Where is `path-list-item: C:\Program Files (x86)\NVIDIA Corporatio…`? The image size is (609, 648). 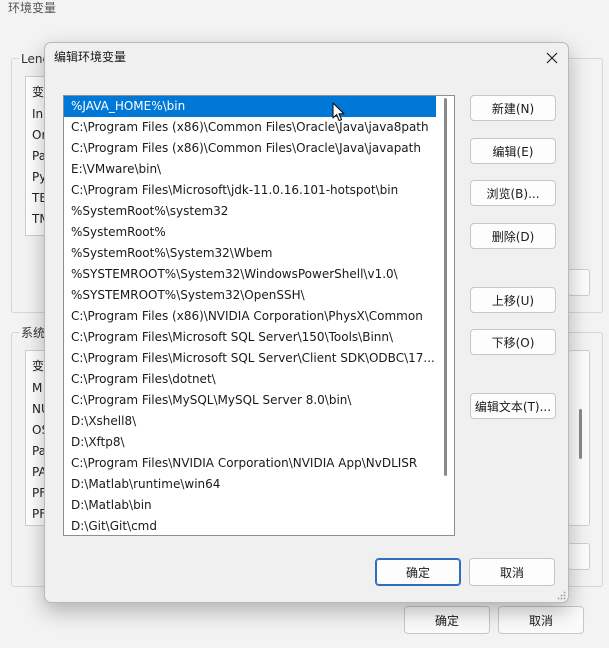 path-list-item: C:\Program Files (x86)\NVIDIA Corporatio… is located at coordinates (250, 316).